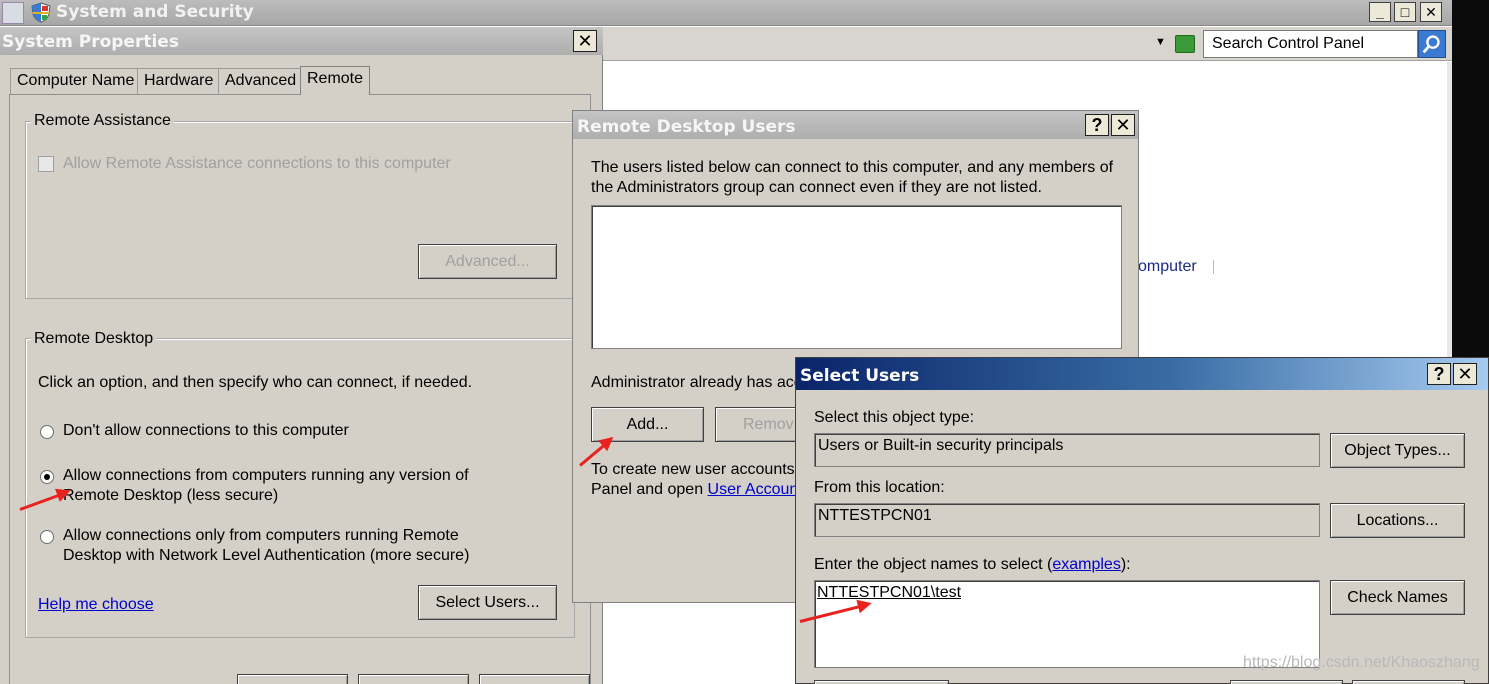  I want to click on su-ok-button, so click(1286, 682).